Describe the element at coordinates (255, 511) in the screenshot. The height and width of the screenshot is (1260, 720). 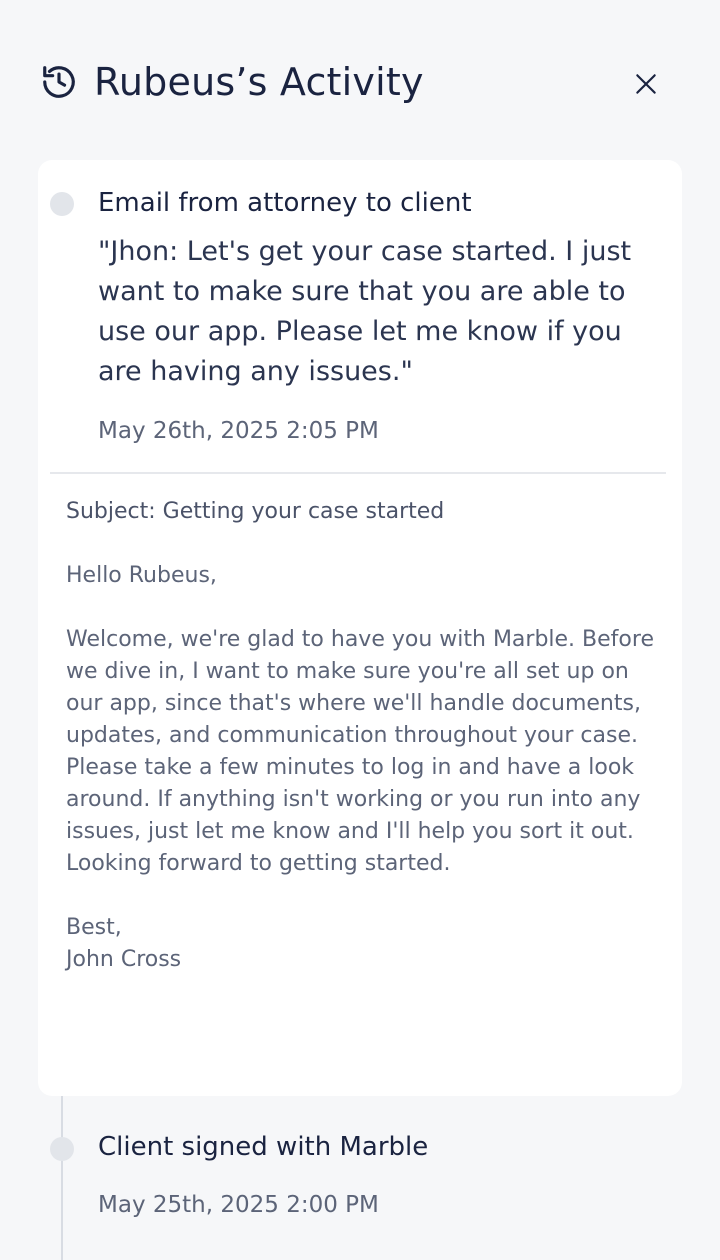
I see `email-subject: Subject: Getting your case started` at that location.